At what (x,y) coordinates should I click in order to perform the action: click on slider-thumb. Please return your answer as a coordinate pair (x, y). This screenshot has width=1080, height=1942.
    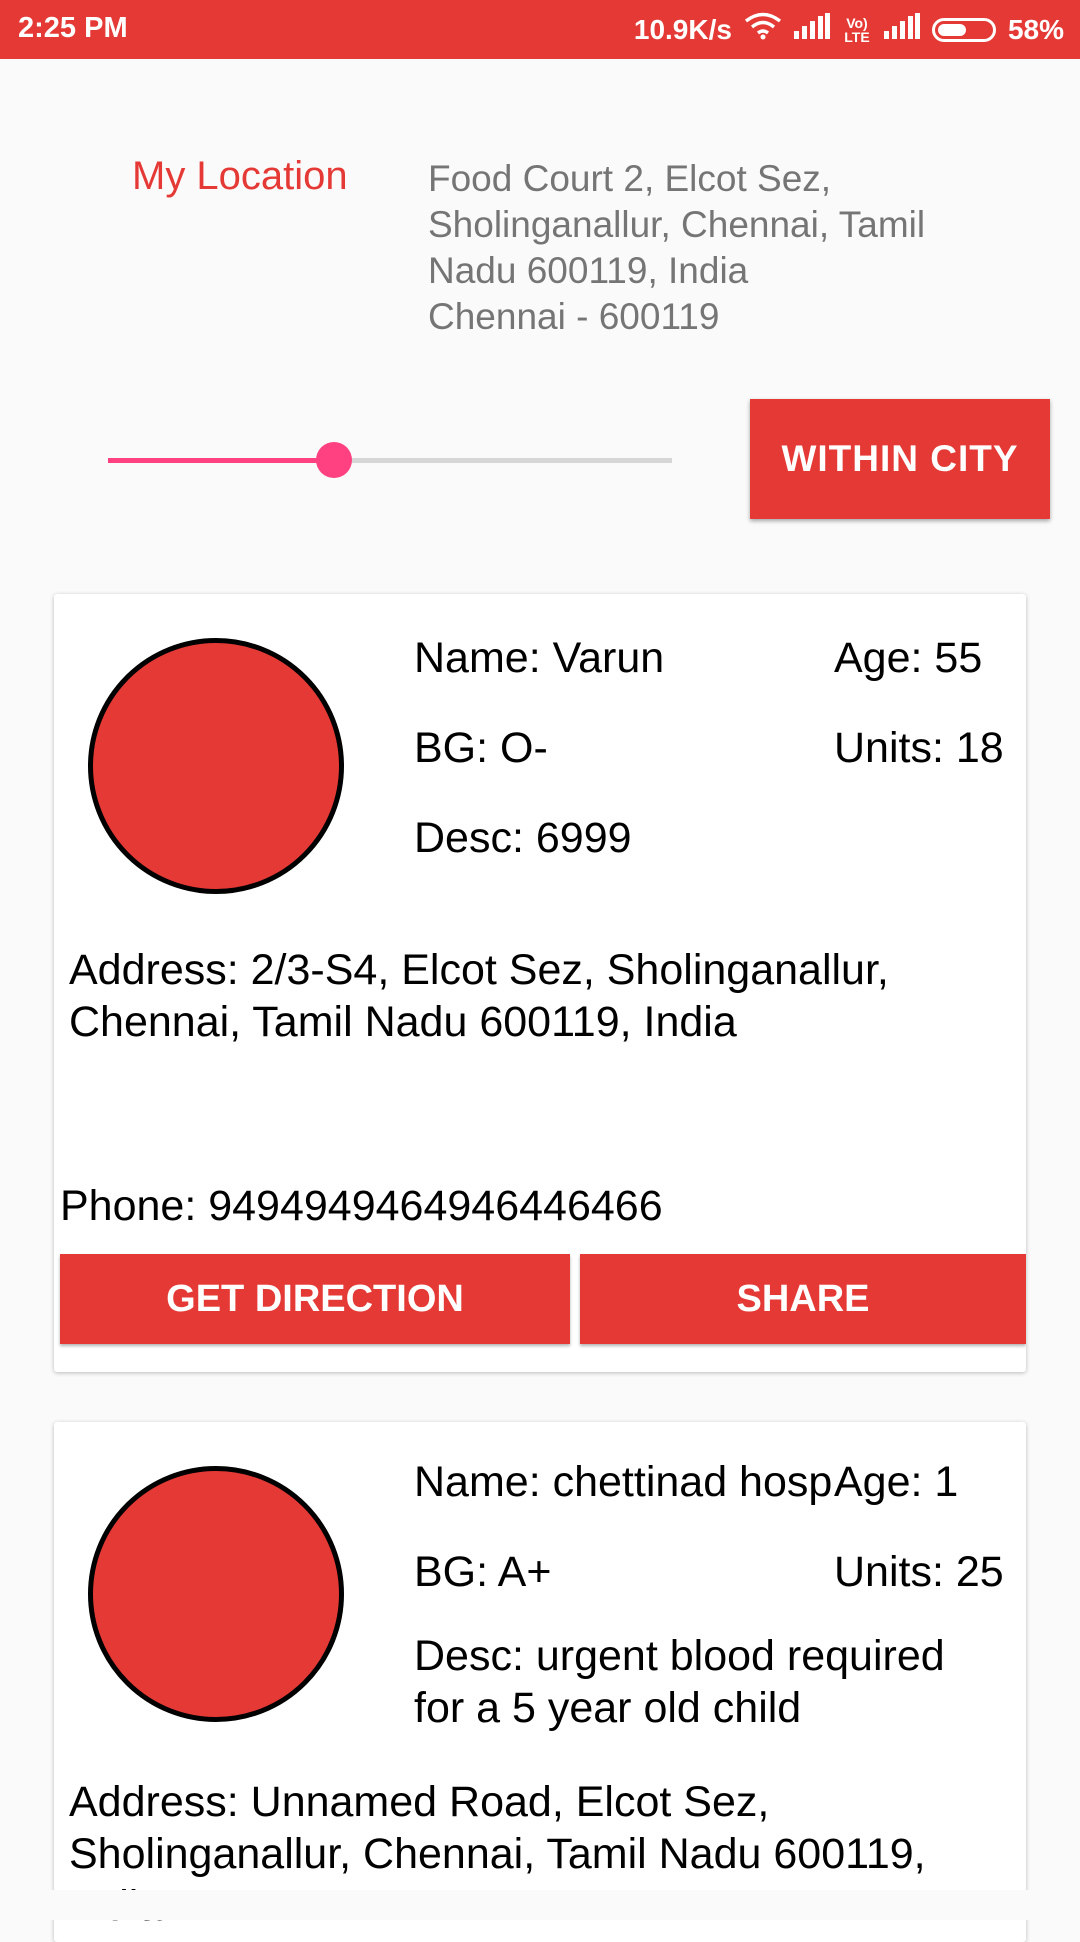
    Looking at the image, I should click on (333, 460).